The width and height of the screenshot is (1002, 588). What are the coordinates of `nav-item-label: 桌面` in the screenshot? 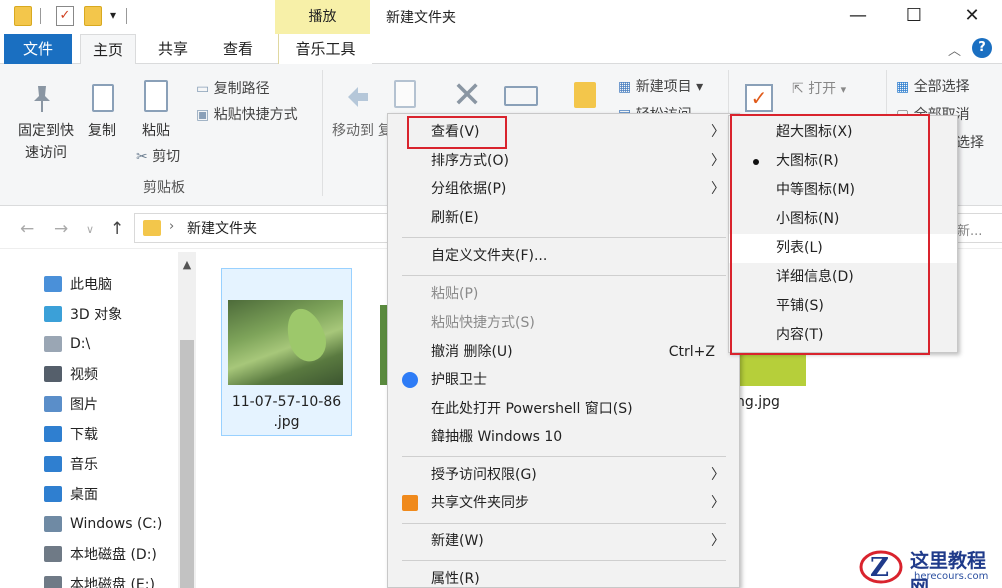 It's located at (84, 495).